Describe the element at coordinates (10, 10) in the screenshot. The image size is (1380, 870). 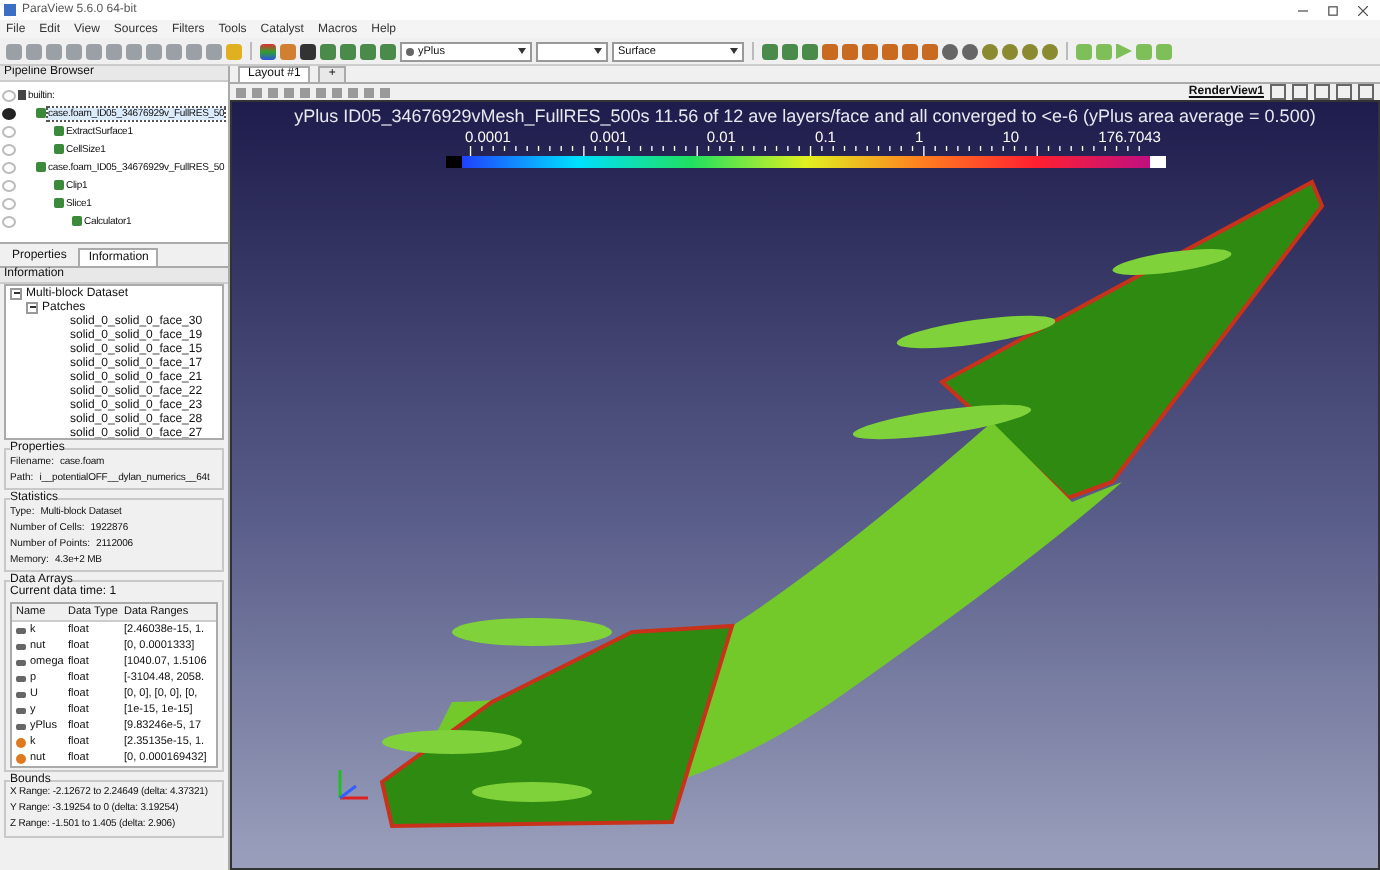
I see `app-logo-icon` at that location.